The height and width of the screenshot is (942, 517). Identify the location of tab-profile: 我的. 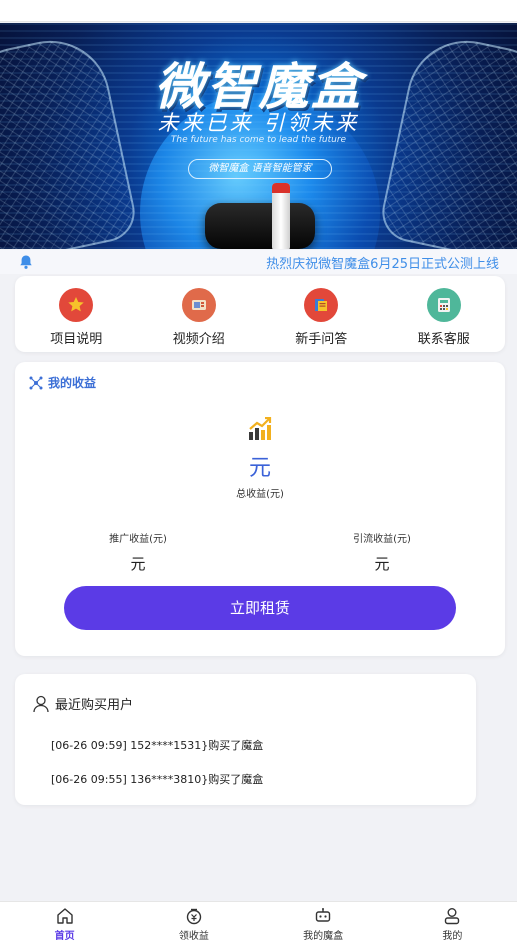
(452, 922).